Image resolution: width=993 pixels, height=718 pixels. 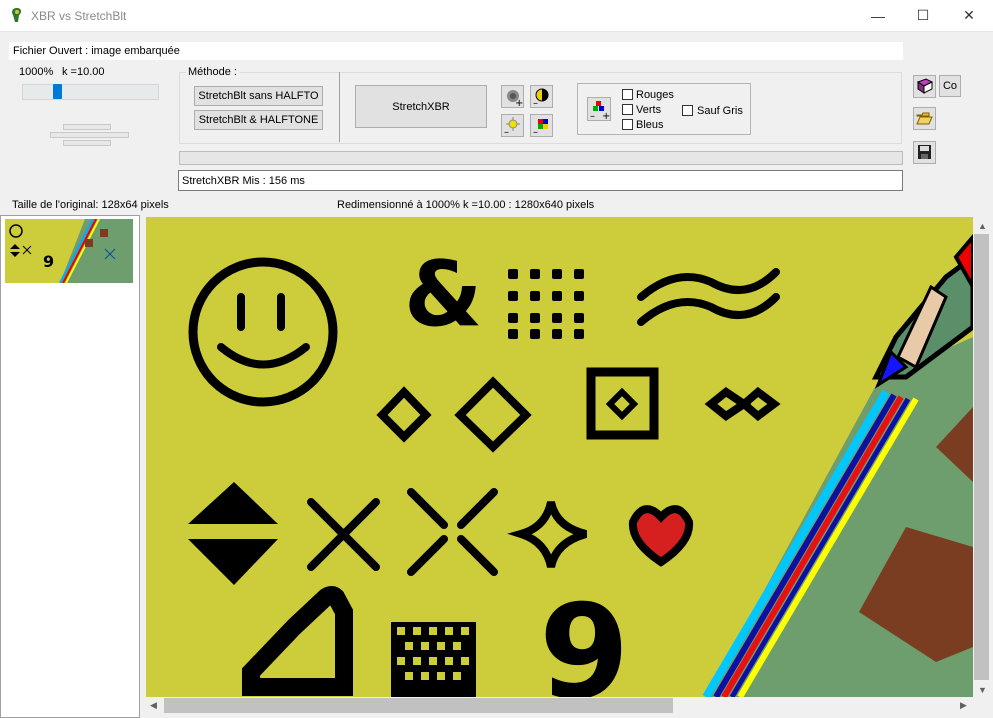 I want to click on fine-slider-mid, so click(x=89, y=135).